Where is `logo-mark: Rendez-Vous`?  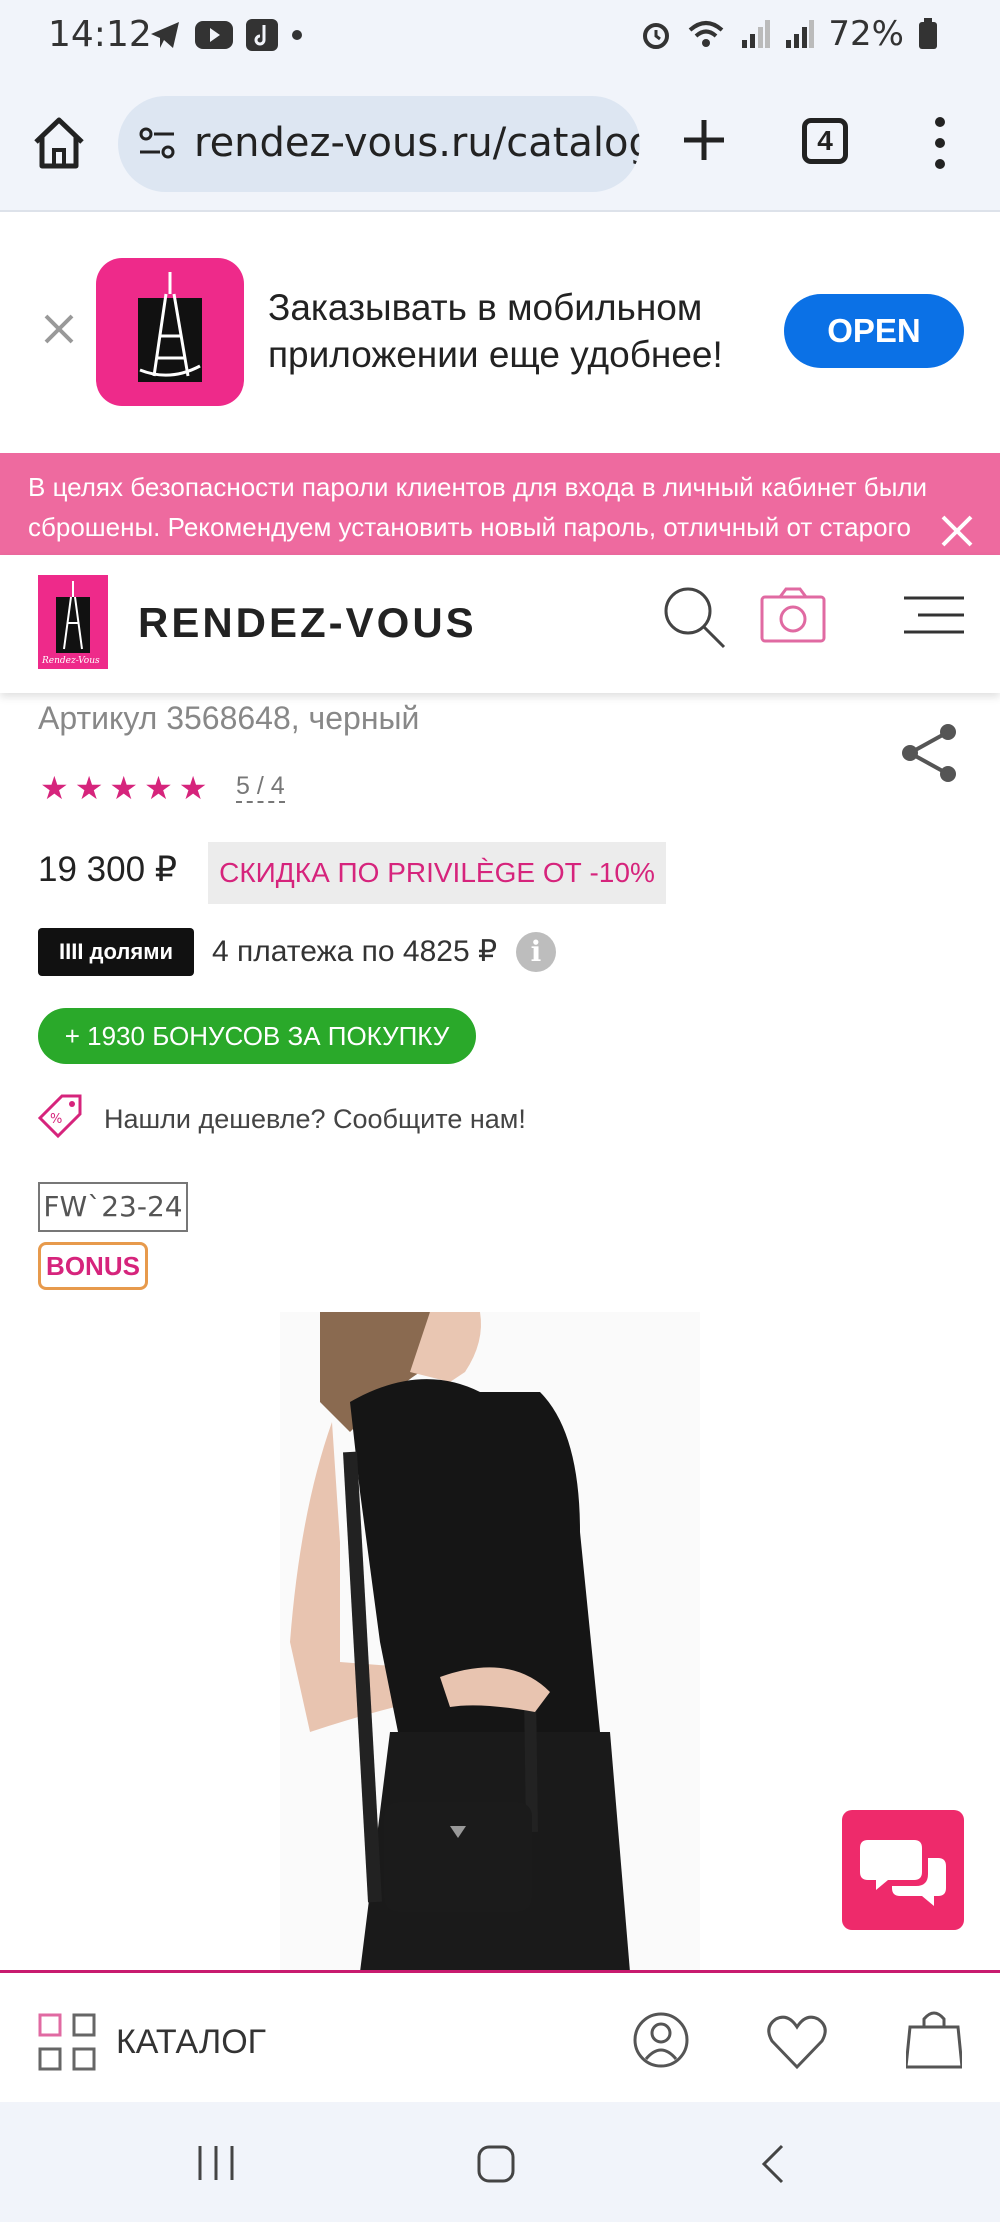
logo-mark: Rendez-Vous is located at coordinates (70, 661).